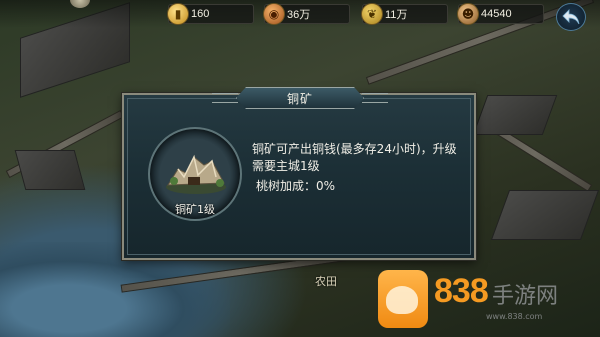  I want to click on dialog-title: 铜矿, so click(299, 98).